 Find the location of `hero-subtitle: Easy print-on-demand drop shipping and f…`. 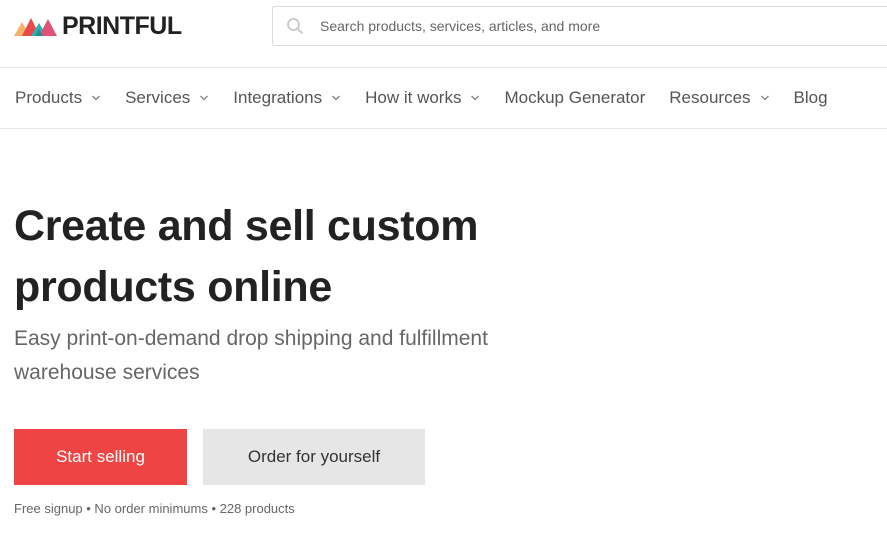

hero-subtitle: Easy print-on-demand drop shipping and f… is located at coordinates (251, 355).